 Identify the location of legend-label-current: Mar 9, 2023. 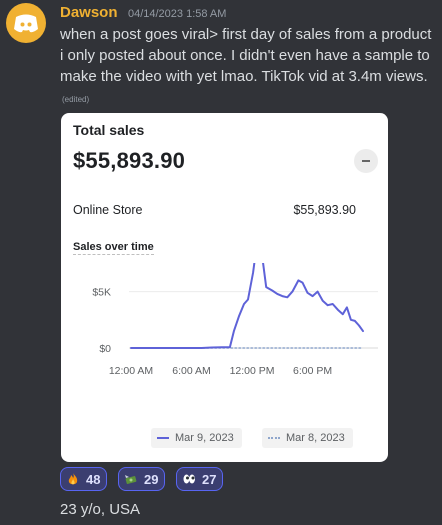
(204, 438).